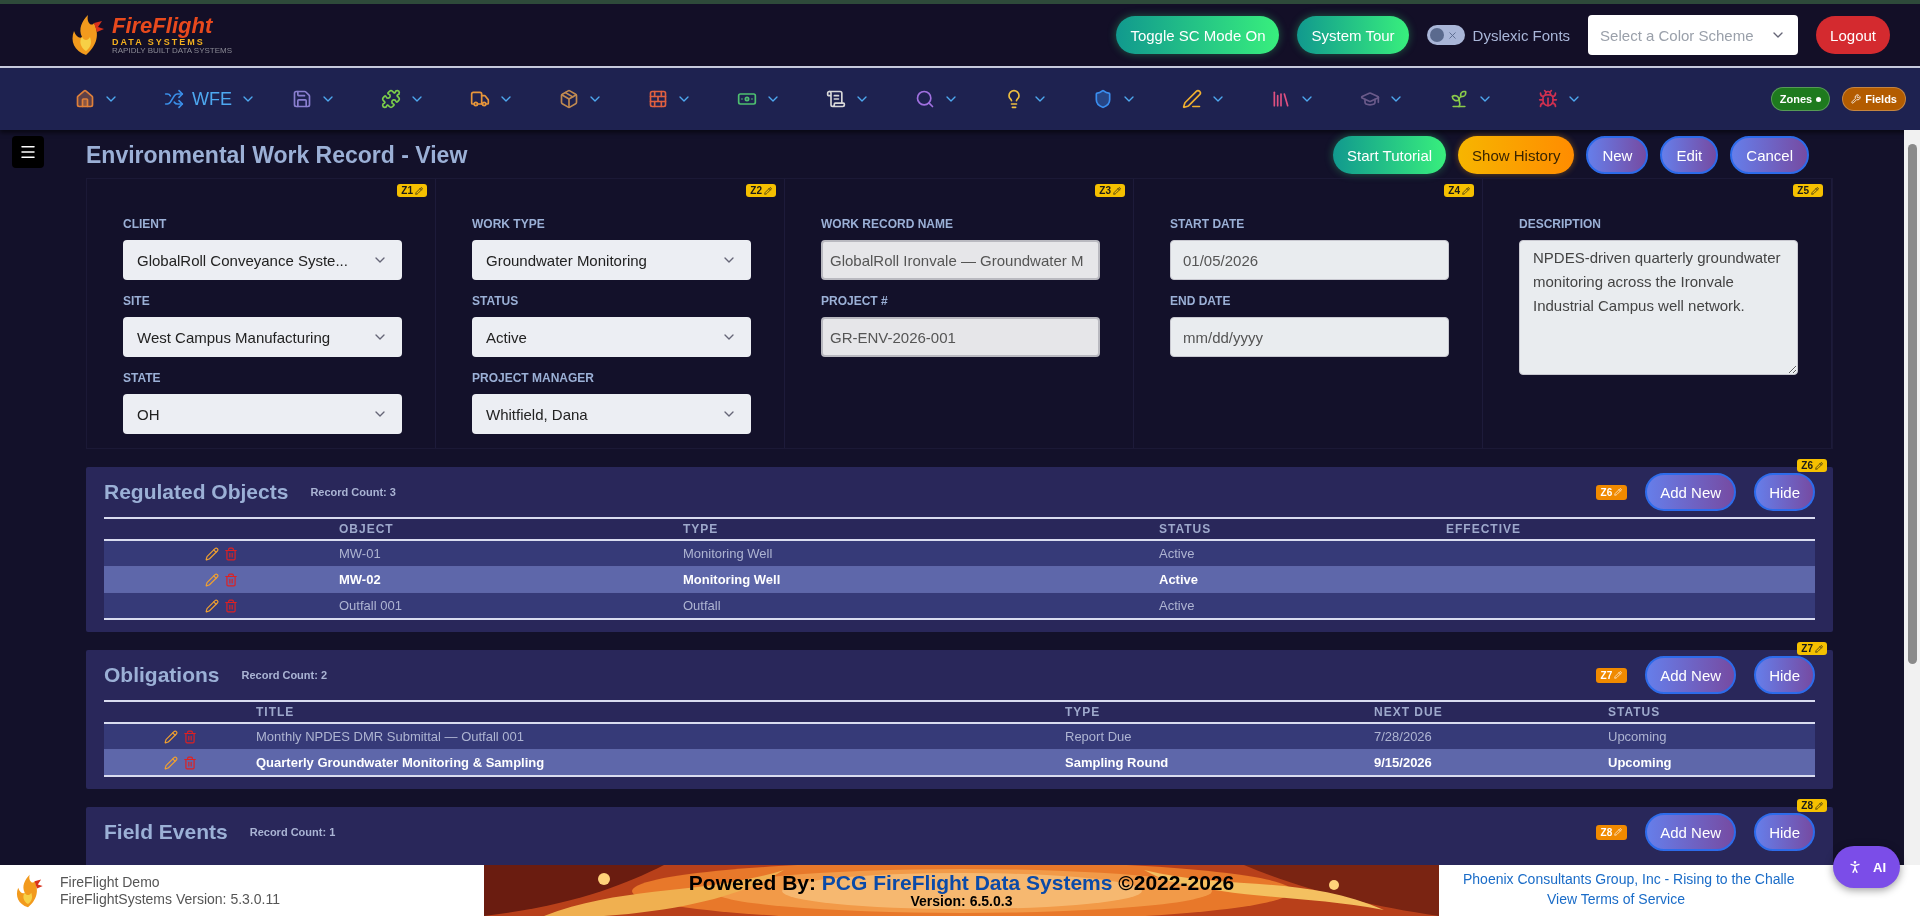 This screenshot has height=916, width=1920. I want to click on puzzle-icon, so click(391, 99).